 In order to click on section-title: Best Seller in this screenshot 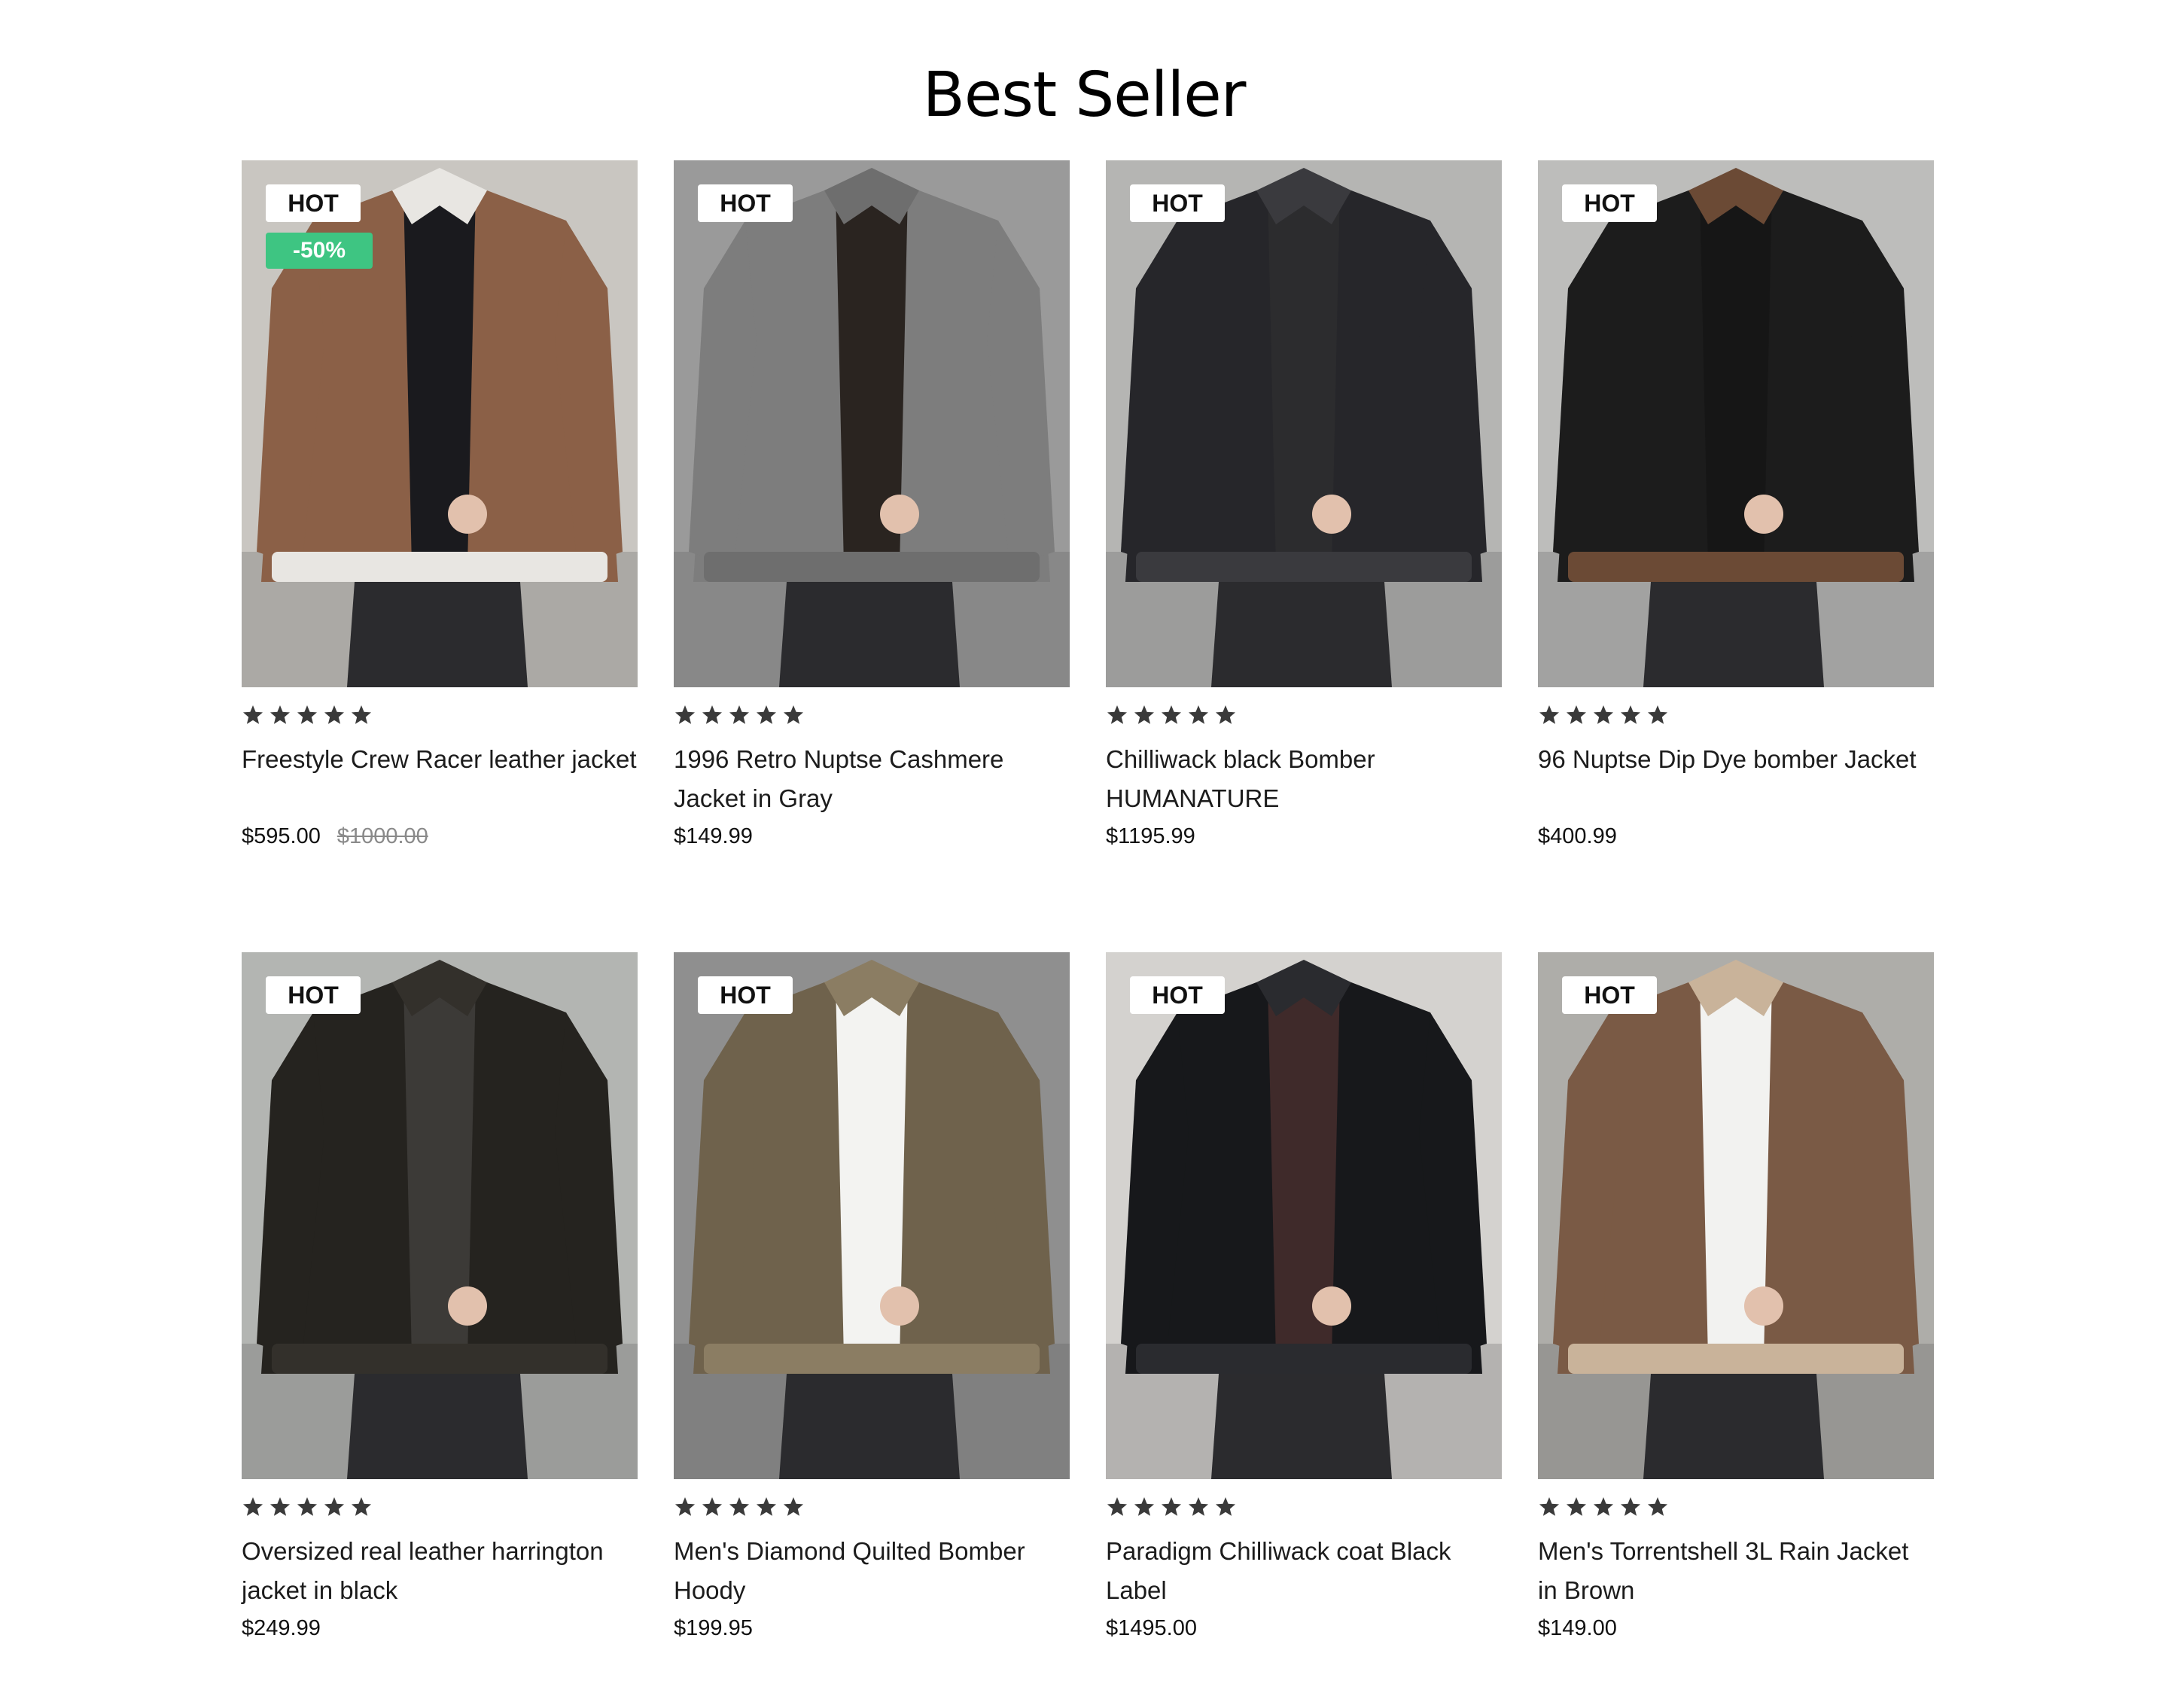, I will do `click(1084, 95)`.